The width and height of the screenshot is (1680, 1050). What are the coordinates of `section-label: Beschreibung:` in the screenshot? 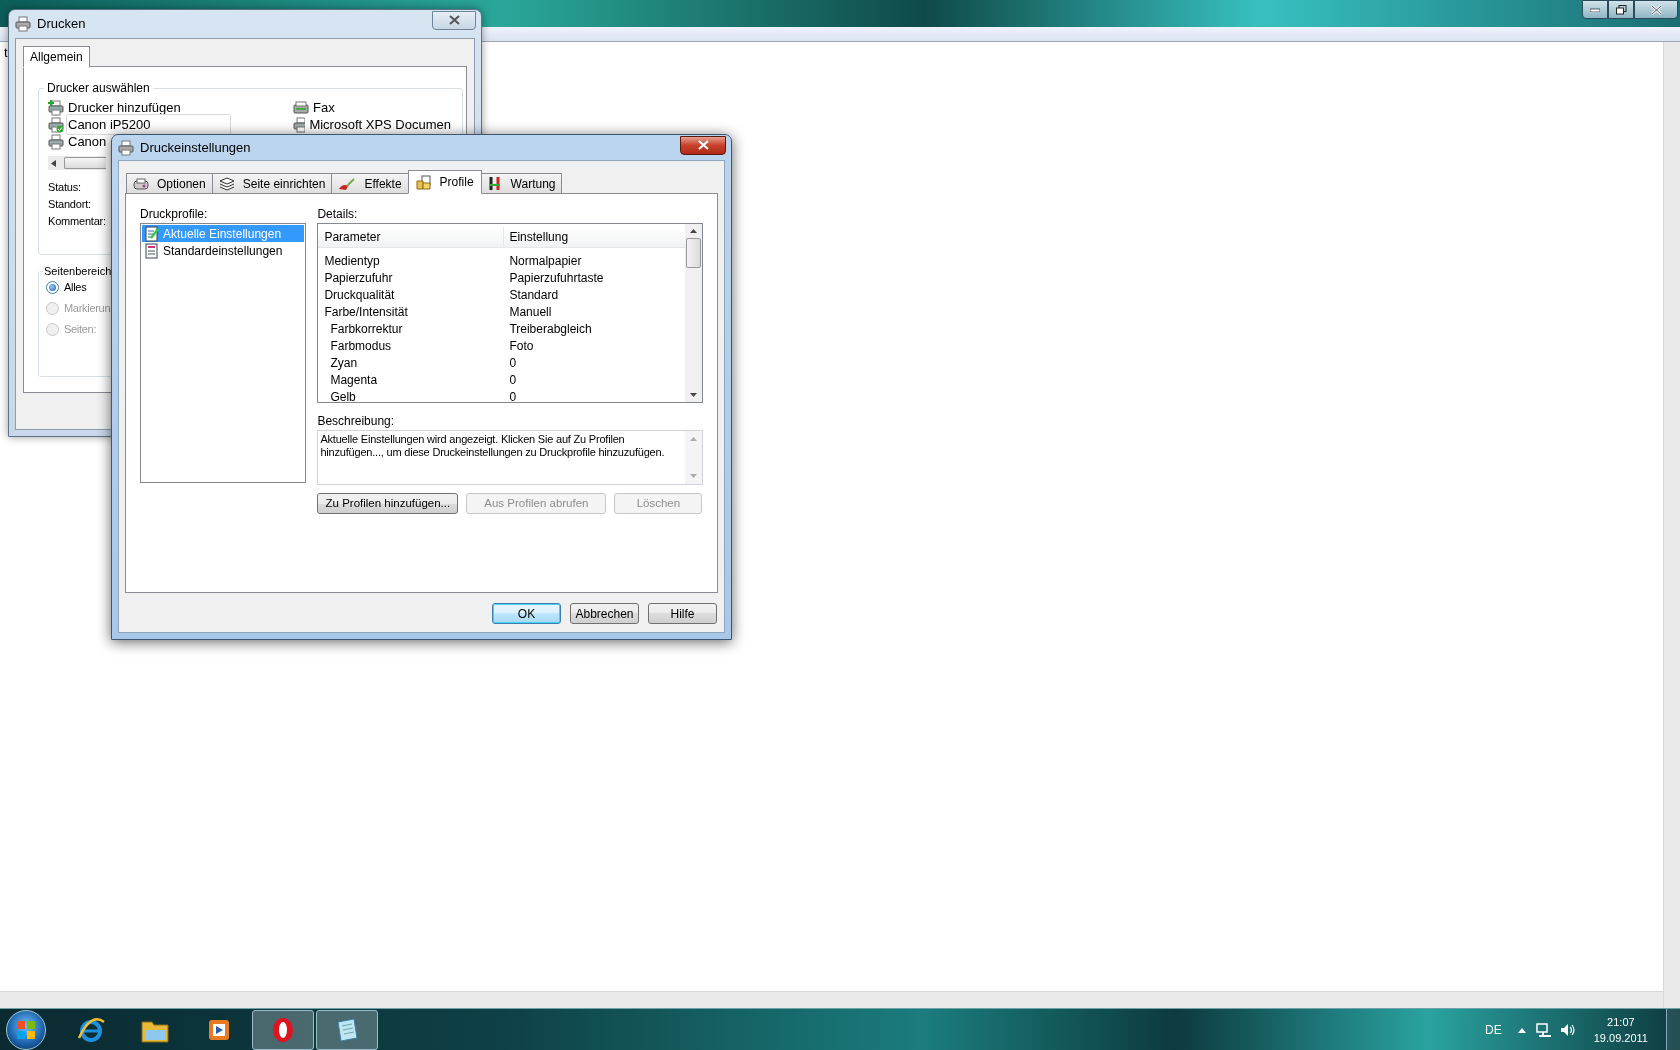 It's located at (356, 421).